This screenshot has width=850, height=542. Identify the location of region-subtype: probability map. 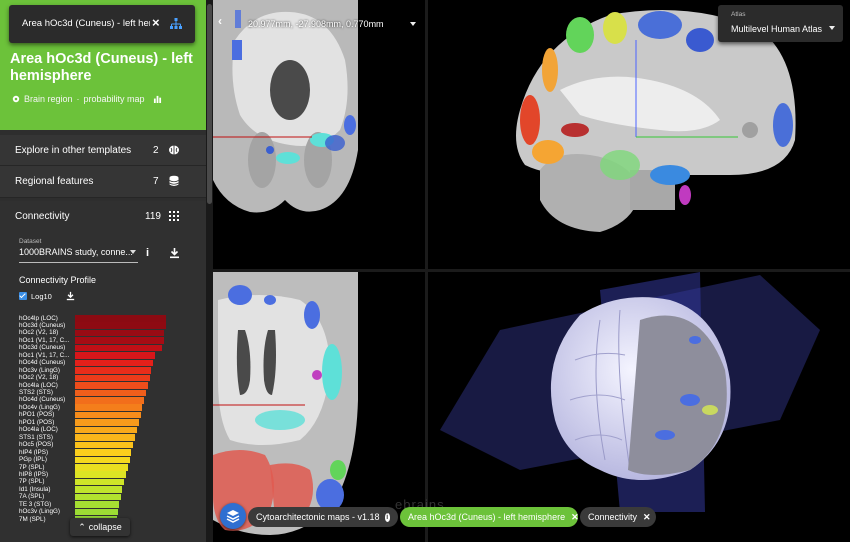
(114, 99).